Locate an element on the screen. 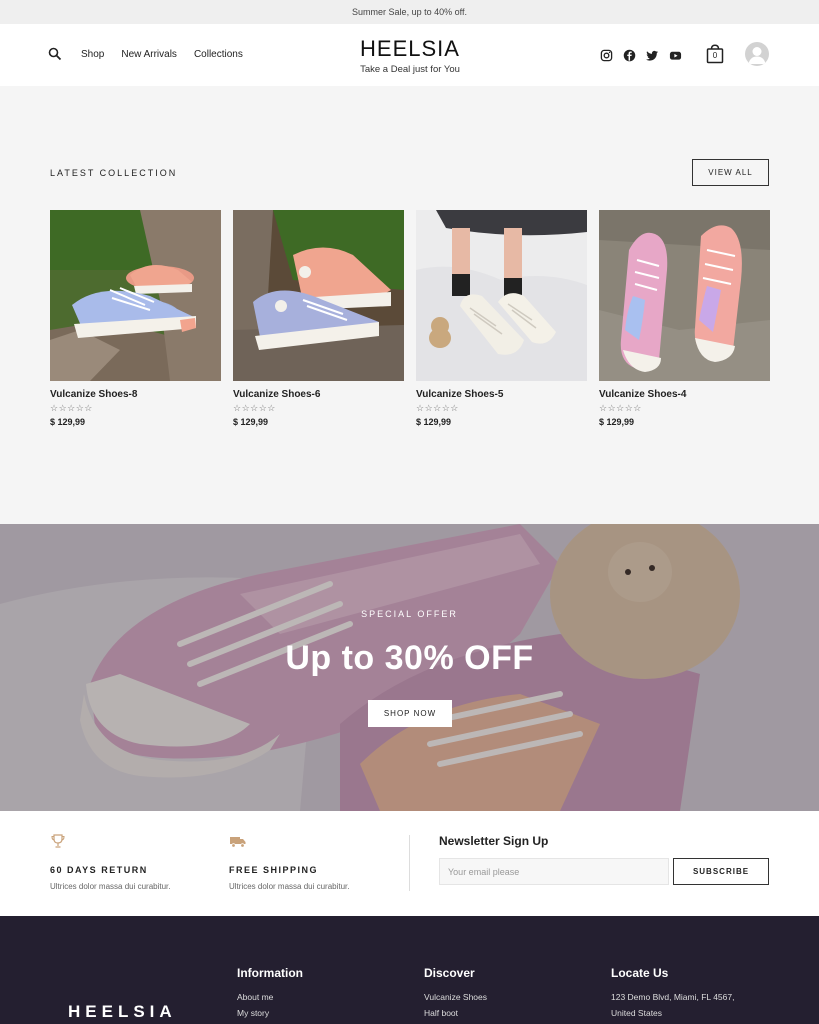  footer-address-country: United States is located at coordinates (637, 1013).